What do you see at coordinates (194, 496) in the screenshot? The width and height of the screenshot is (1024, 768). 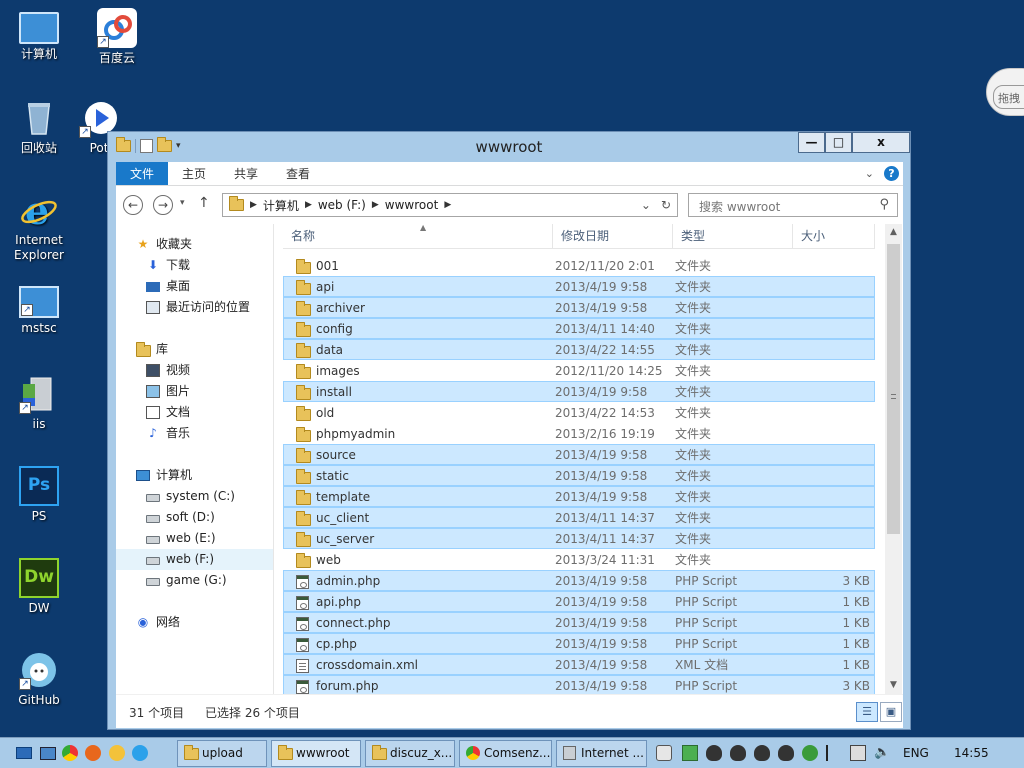 I see `nav-drive-c: system (C:)` at bounding box center [194, 496].